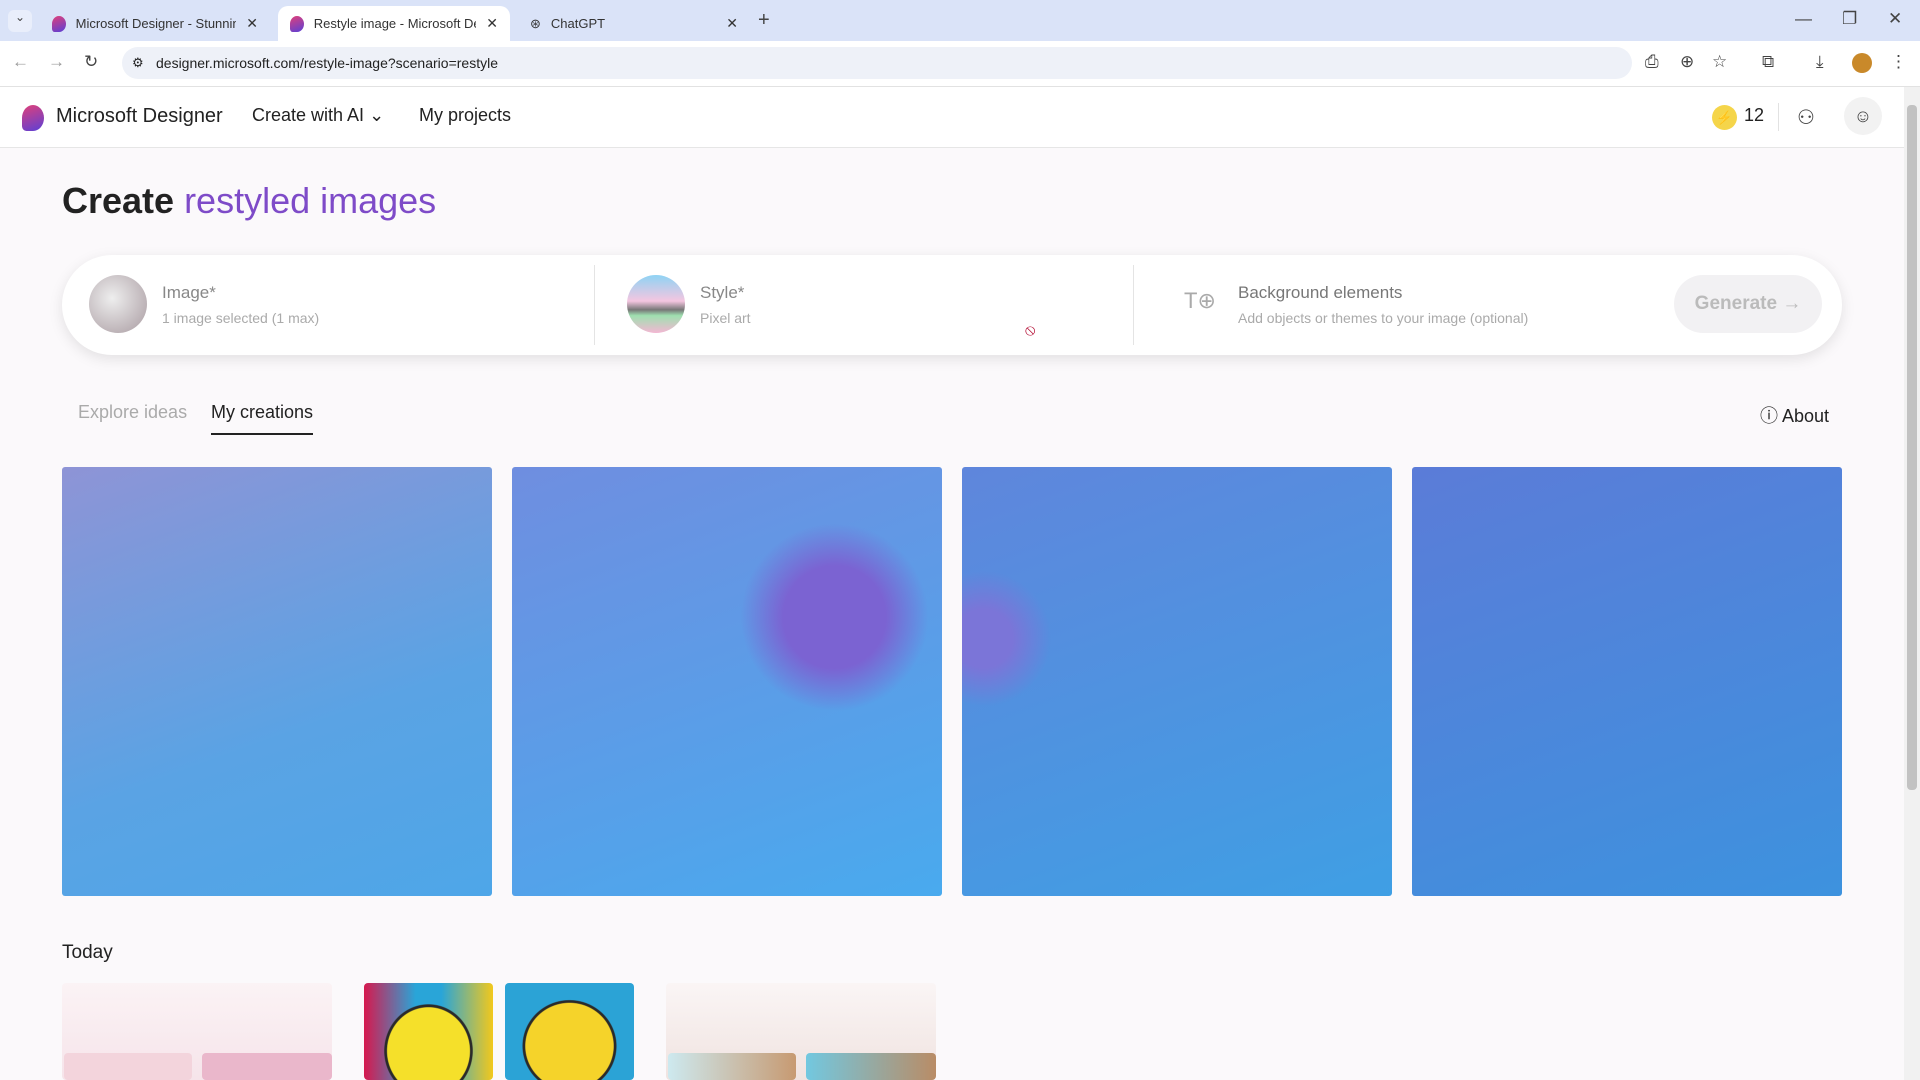 The width and height of the screenshot is (1920, 1080). Describe the element at coordinates (535, 23) in the screenshot. I see `chatgpt-favicon-icon: ⊛` at that location.